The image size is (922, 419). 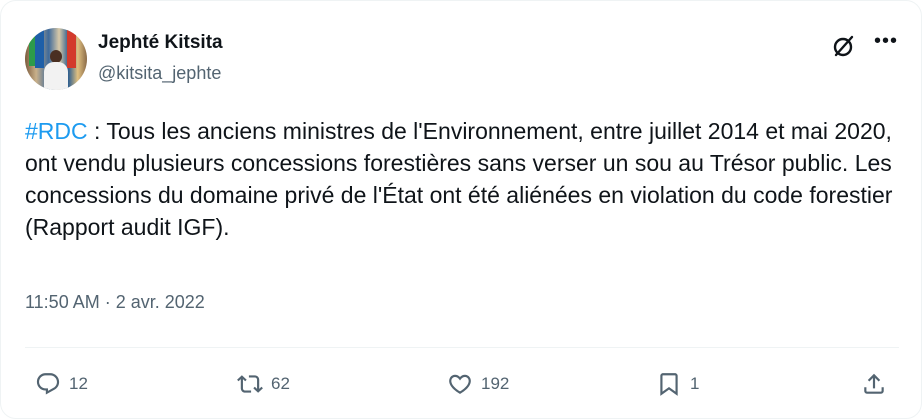 What do you see at coordinates (844, 46) in the screenshot?
I see `grok-icon` at bounding box center [844, 46].